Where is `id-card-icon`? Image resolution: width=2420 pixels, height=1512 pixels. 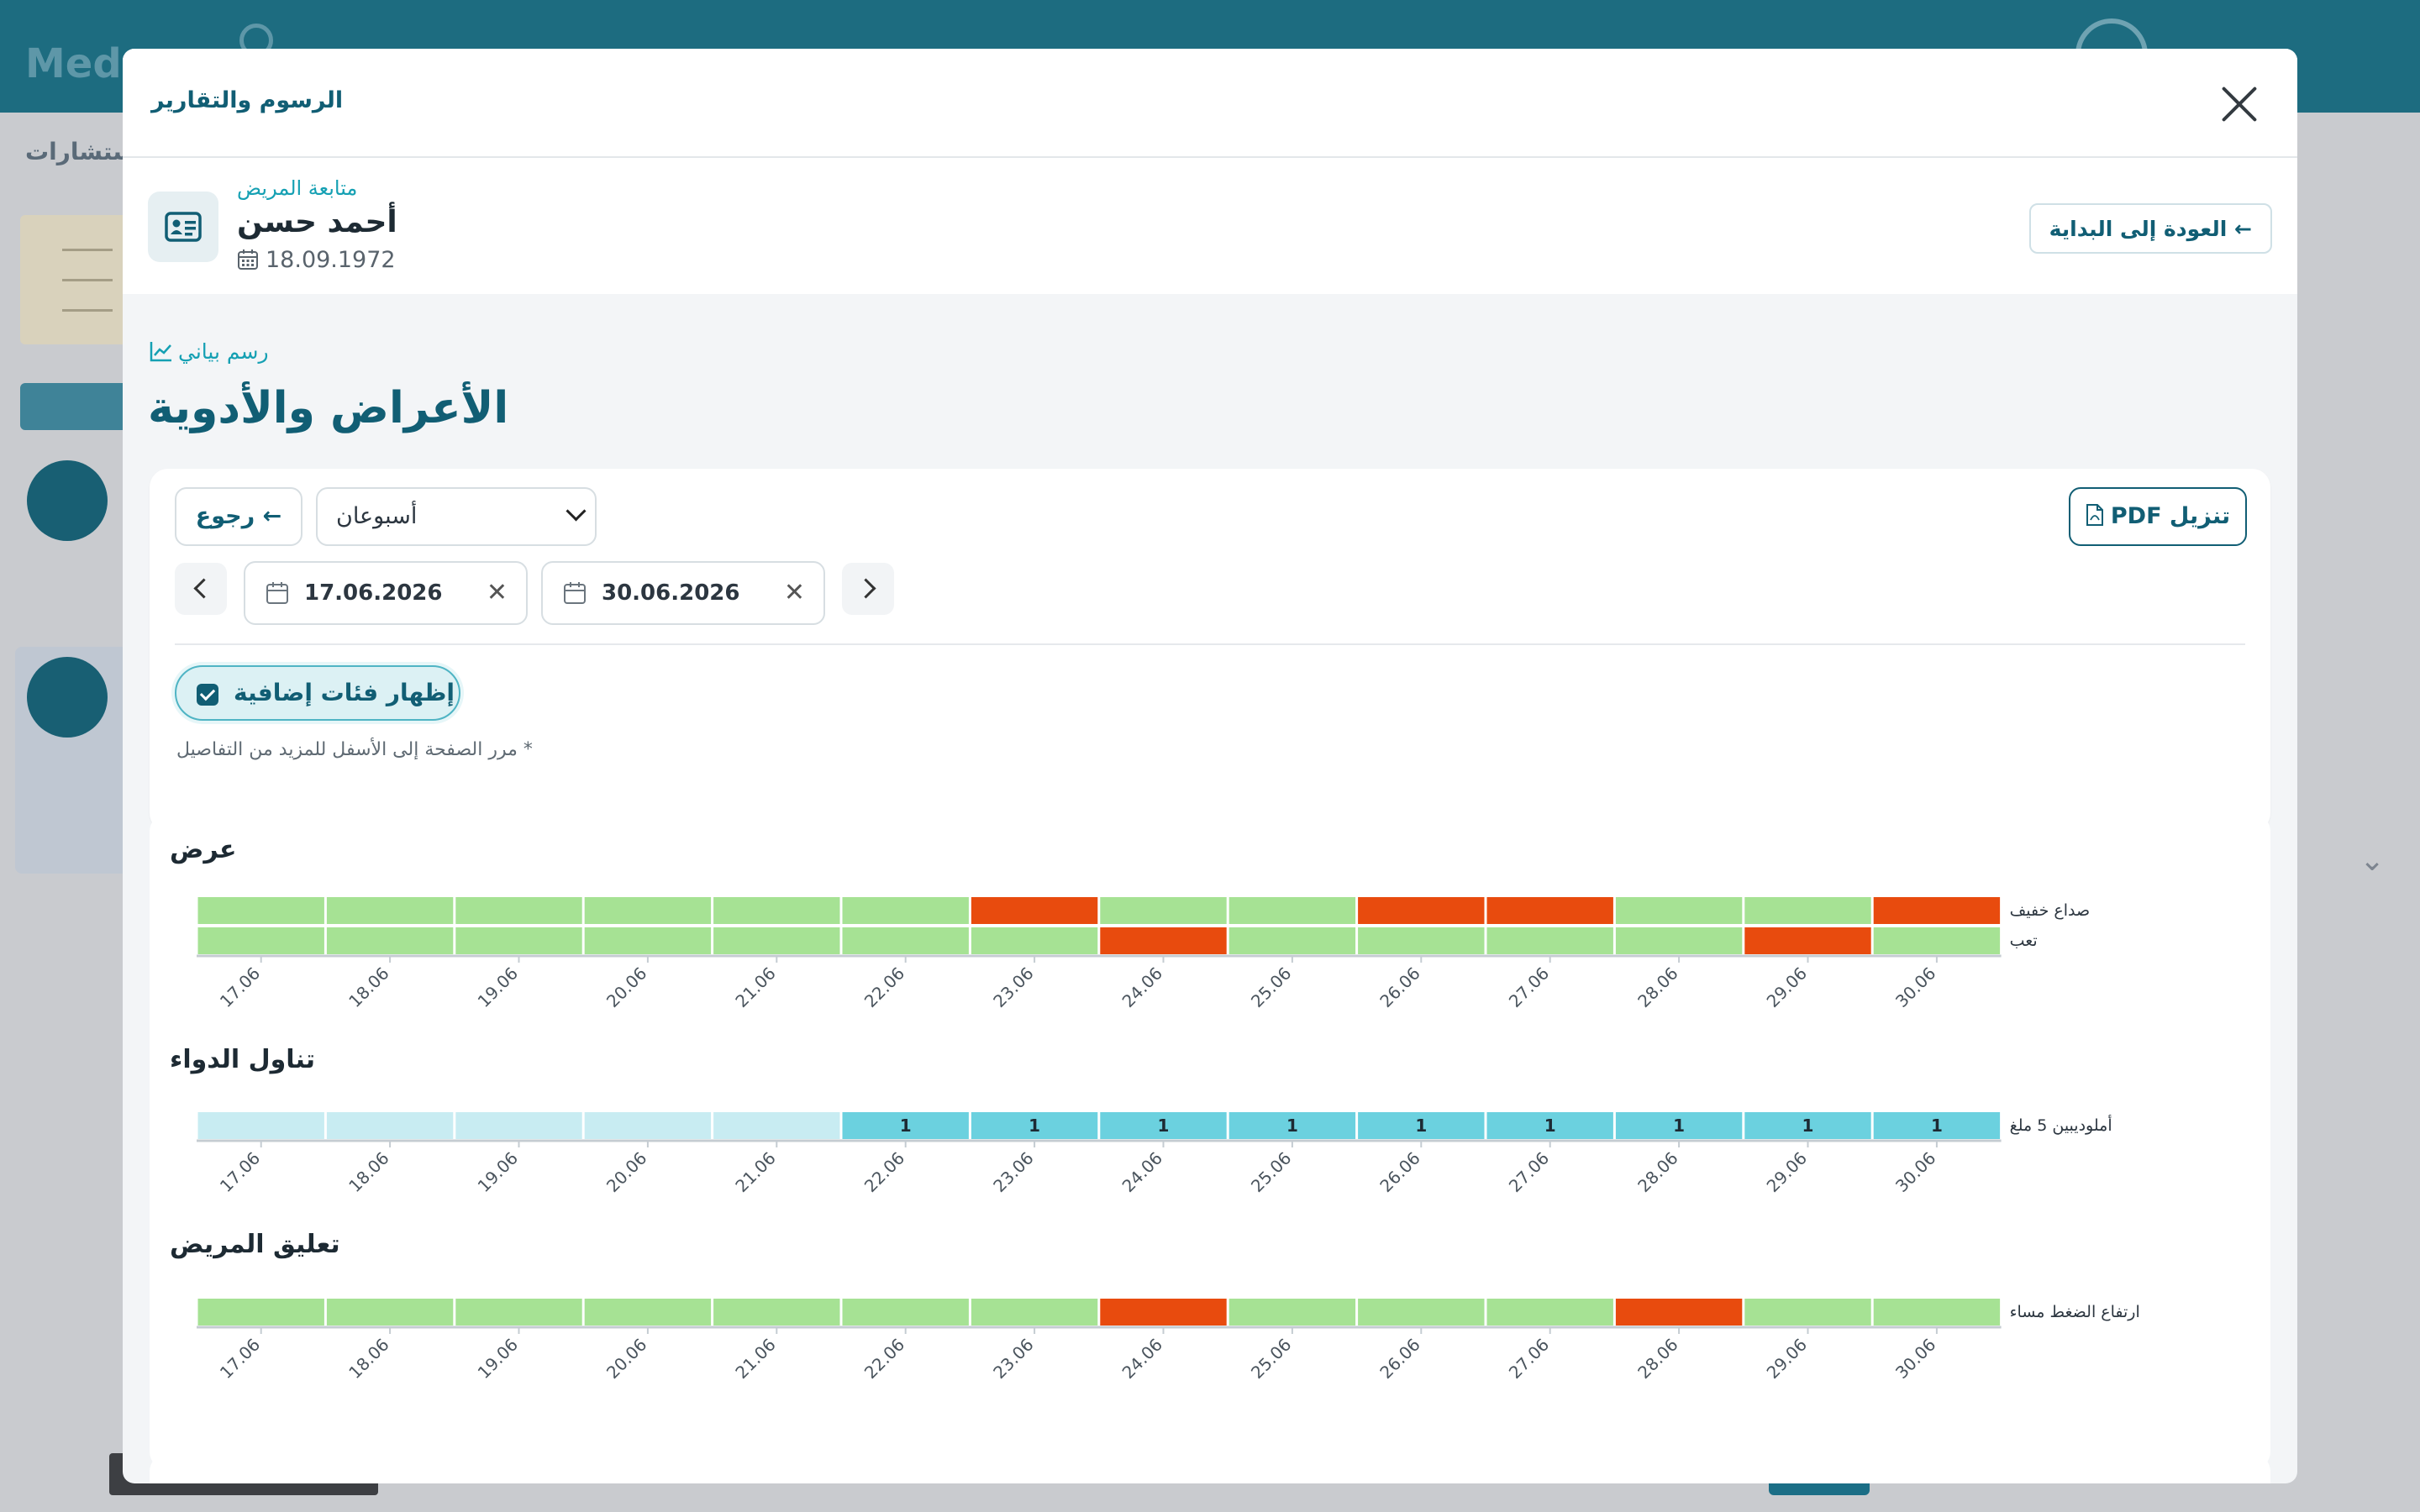 id-card-icon is located at coordinates (183, 227).